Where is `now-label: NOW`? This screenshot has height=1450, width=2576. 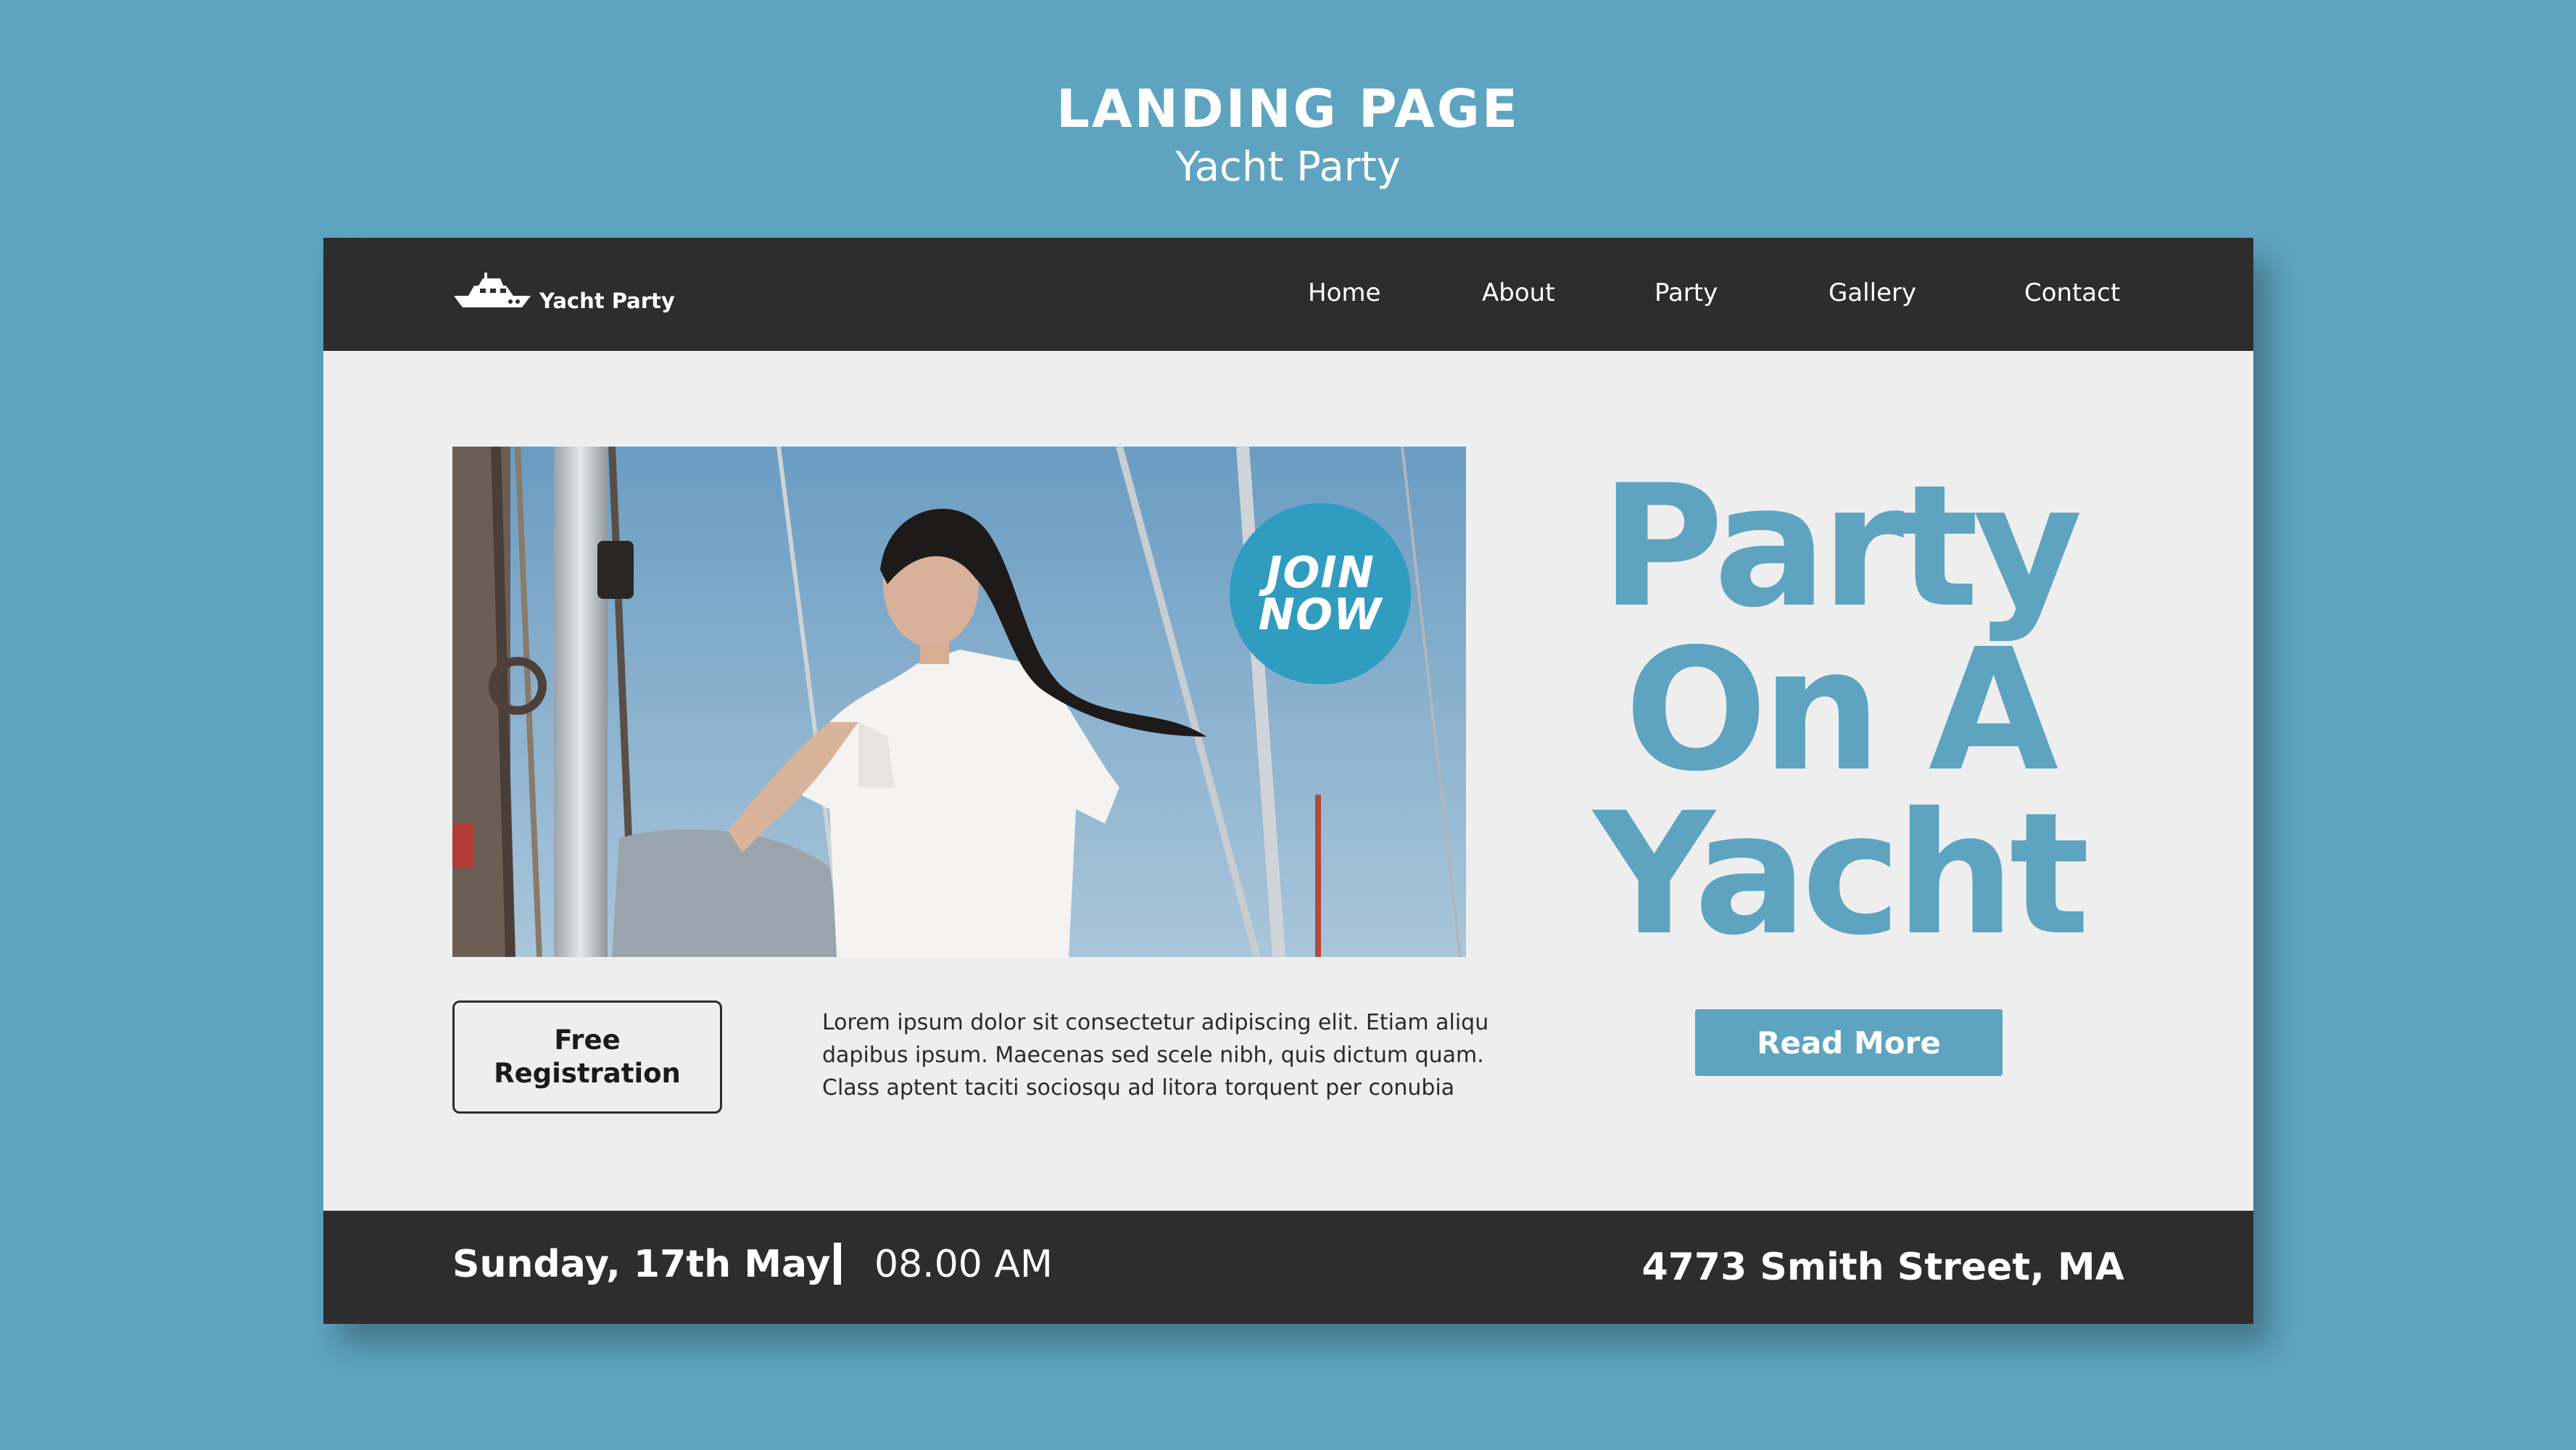
now-label: NOW is located at coordinates (1320, 614).